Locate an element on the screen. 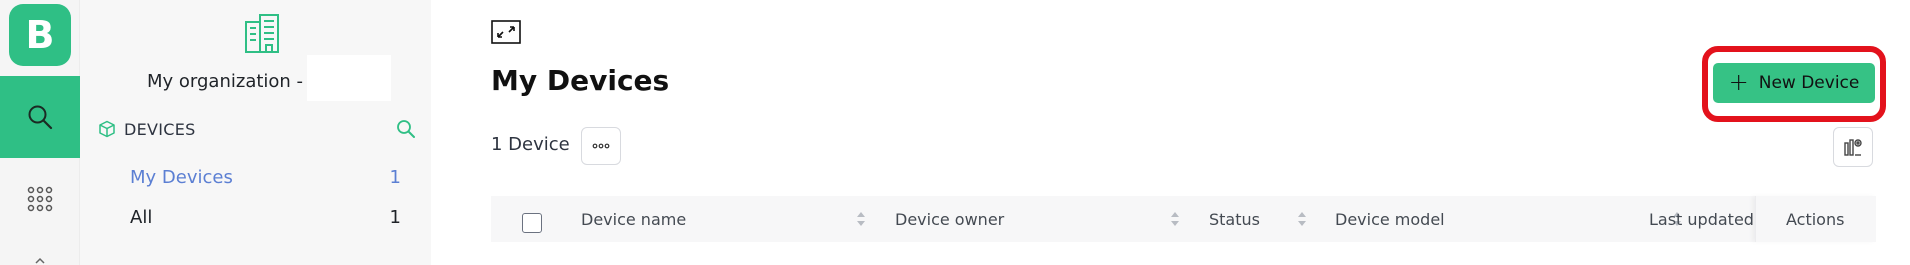  building-icon is located at coordinates (262, 33).